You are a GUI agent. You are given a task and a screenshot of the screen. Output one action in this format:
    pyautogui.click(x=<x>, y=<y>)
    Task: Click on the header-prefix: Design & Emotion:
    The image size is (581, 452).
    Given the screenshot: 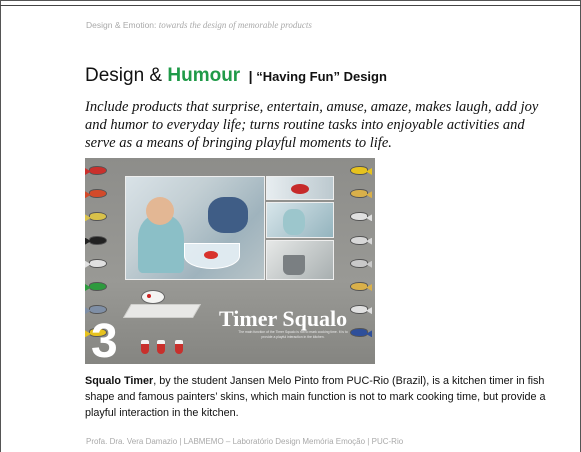 What is the action you would take?
    pyautogui.click(x=122, y=25)
    